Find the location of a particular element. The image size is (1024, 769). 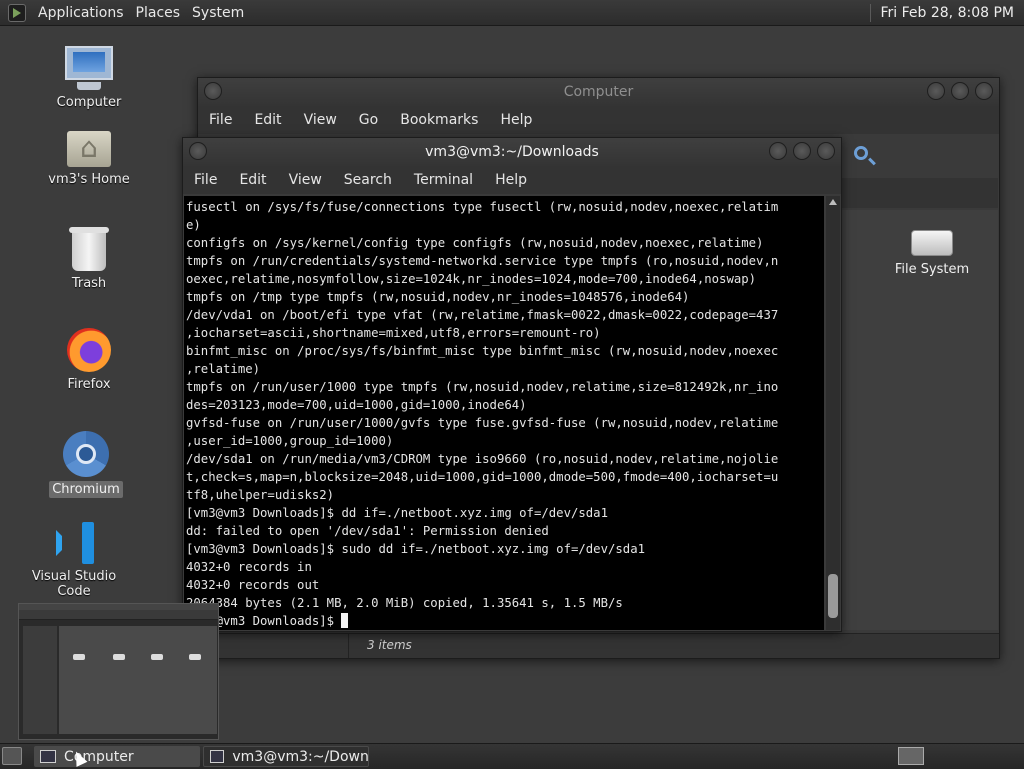

status-divider is located at coordinates (348, 646).